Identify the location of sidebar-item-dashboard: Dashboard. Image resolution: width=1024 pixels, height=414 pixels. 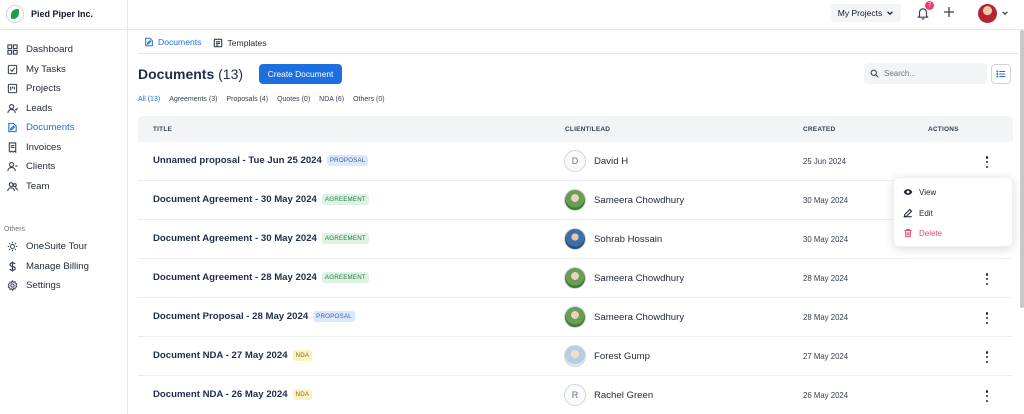
(64, 50).